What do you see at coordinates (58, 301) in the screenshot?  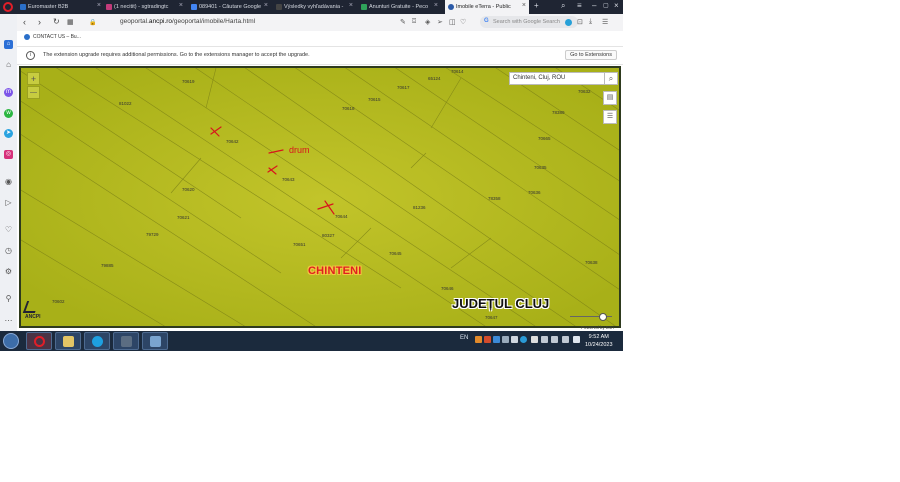 I see `parcel-label: 70602` at bounding box center [58, 301].